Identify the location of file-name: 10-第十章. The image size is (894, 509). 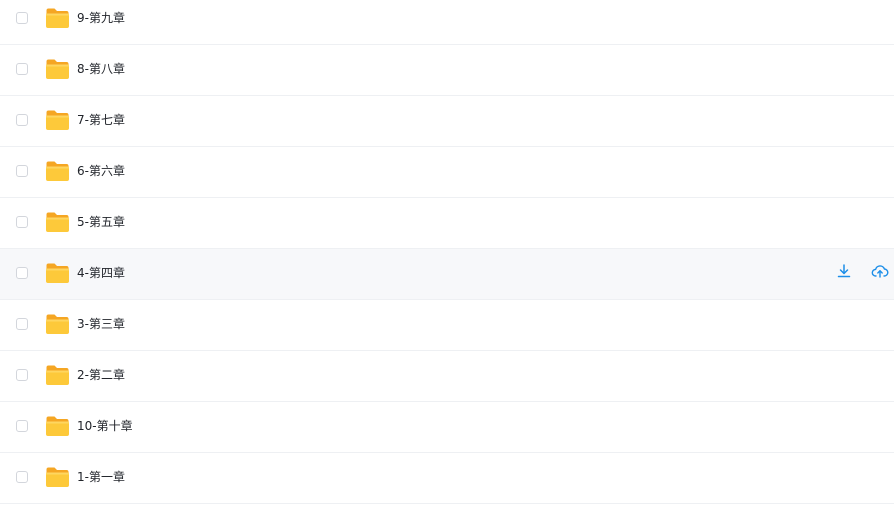
(105, 426).